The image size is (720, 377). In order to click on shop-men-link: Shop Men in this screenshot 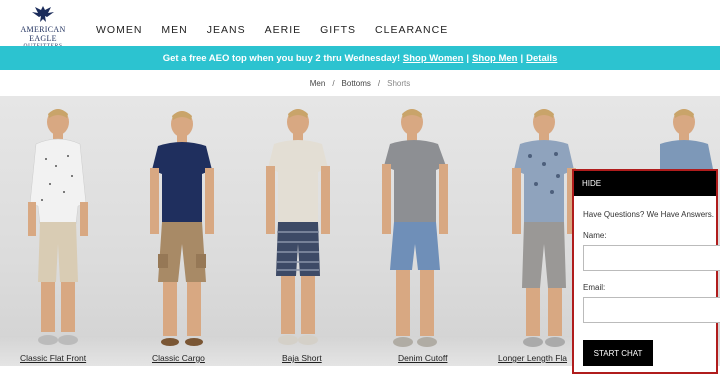, I will do `click(494, 58)`.